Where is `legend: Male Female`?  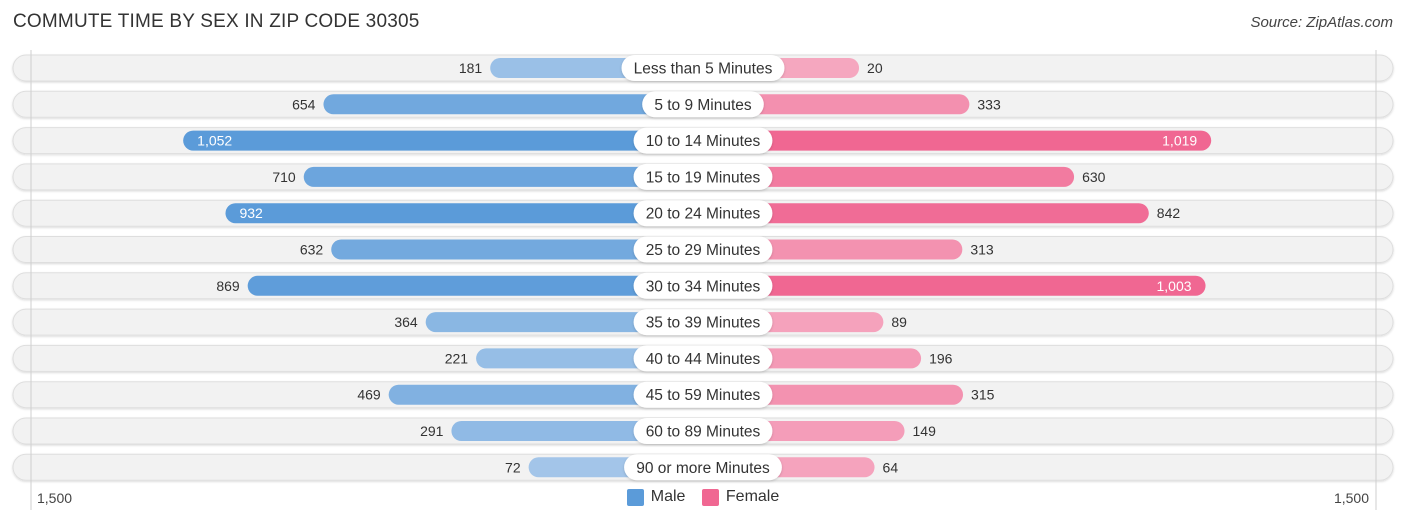 legend: Male Female is located at coordinates (703, 499).